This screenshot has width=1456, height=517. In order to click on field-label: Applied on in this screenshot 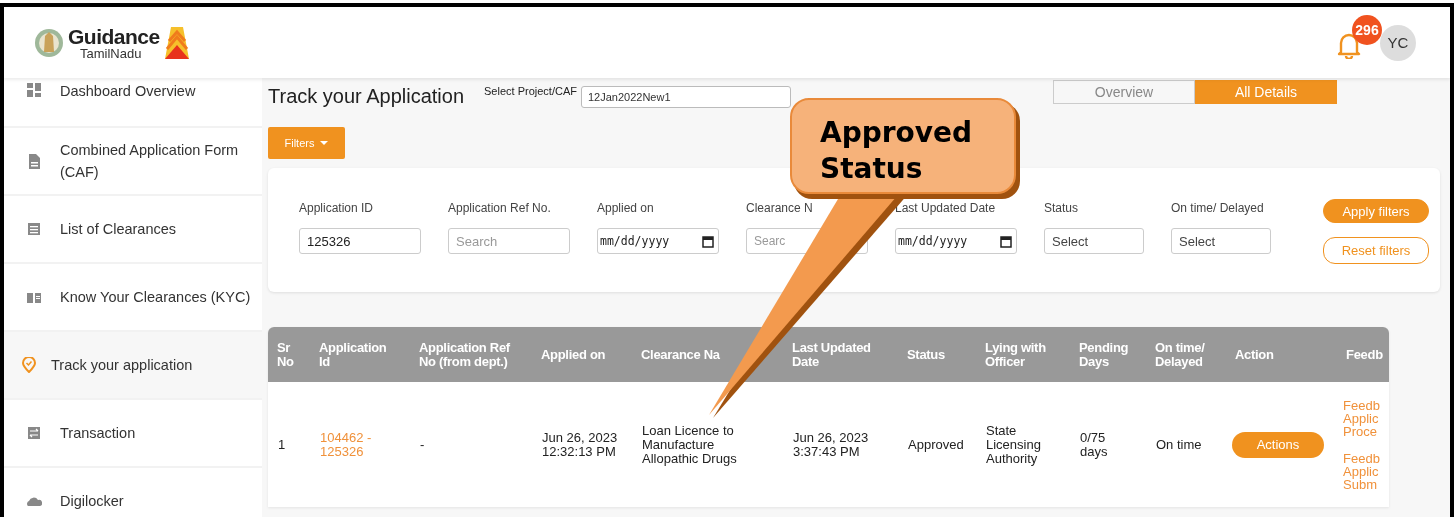, I will do `click(626, 209)`.